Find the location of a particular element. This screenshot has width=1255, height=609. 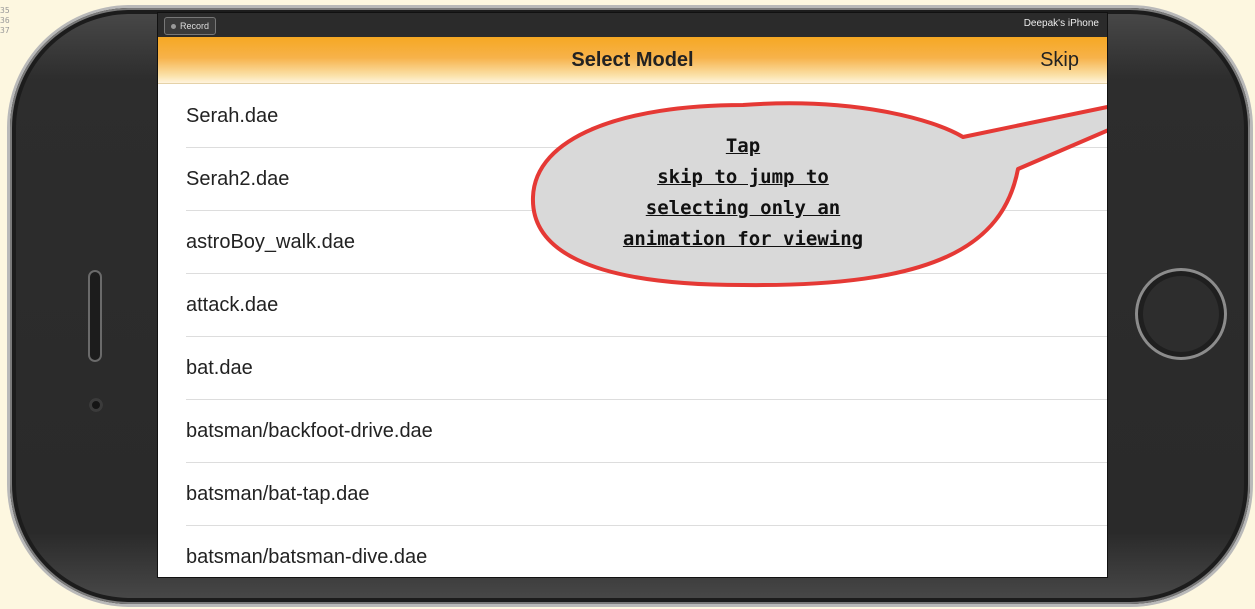

callout-line: skip to jump to is located at coordinates (743, 177).